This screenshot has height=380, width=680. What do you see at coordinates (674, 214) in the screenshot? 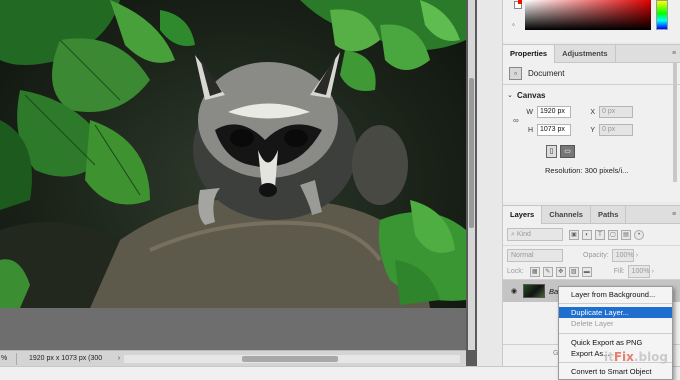
I see `layers-panel-menu-icon: ≡` at bounding box center [674, 214].